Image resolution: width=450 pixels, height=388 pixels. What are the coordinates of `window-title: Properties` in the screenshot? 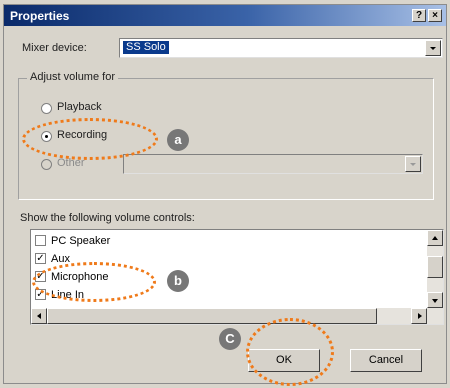 It's located at (40, 16).